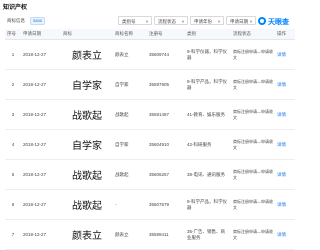  What do you see at coordinates (87, 34) in the screenshot?
I see `header-mark: 商标` at bounding box center [87, 34].